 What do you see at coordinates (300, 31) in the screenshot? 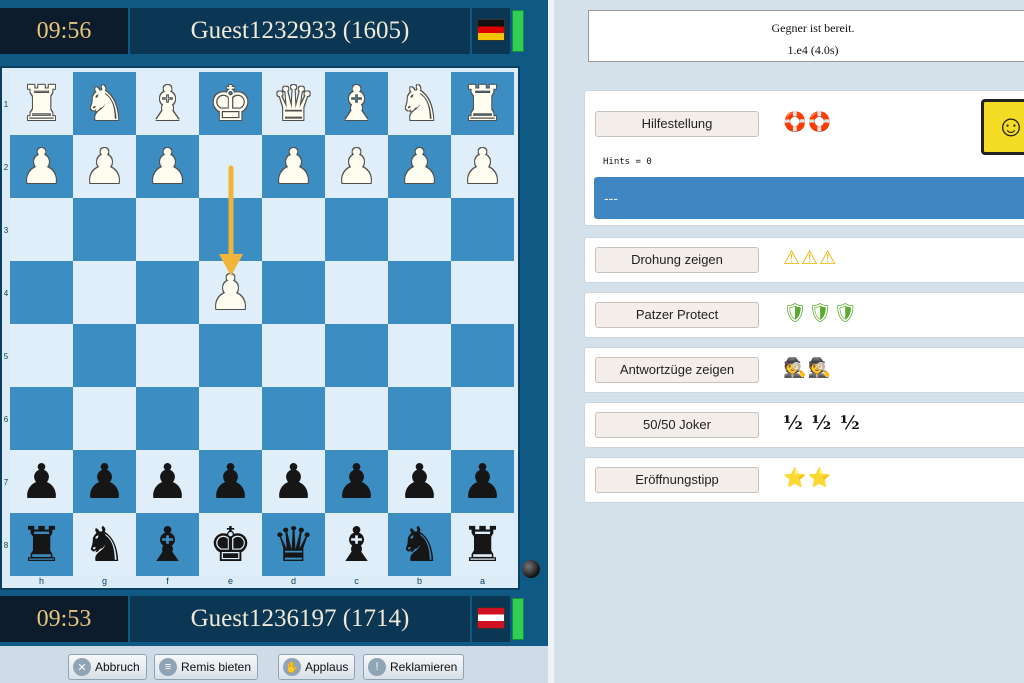
I see `opponent-name: Guest1232933 (1605)` at bounding box center [300, 31].